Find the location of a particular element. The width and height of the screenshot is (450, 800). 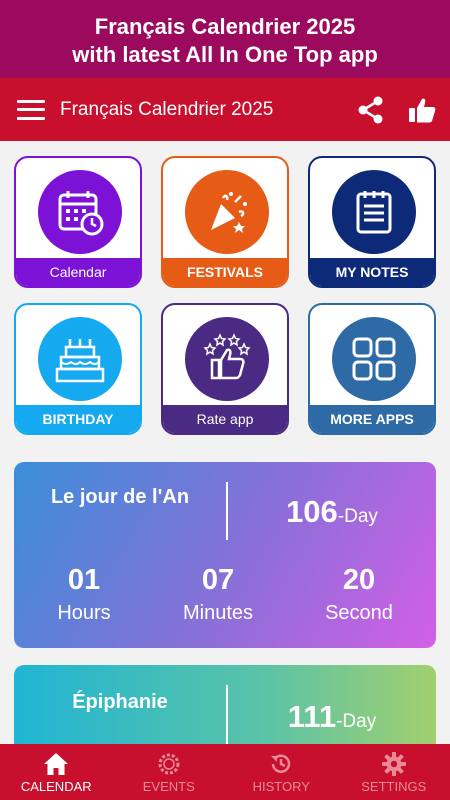

birthday-tile: BIRTHDAY is located at coordinates (78, 369).